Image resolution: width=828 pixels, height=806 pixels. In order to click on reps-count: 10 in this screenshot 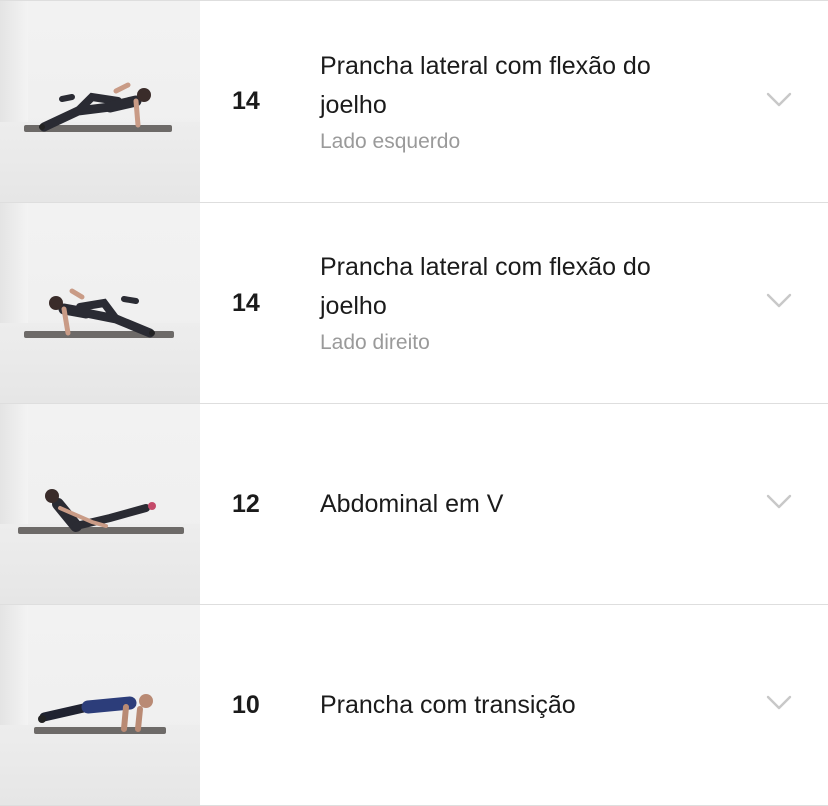, I will do `click(246, 704)`.